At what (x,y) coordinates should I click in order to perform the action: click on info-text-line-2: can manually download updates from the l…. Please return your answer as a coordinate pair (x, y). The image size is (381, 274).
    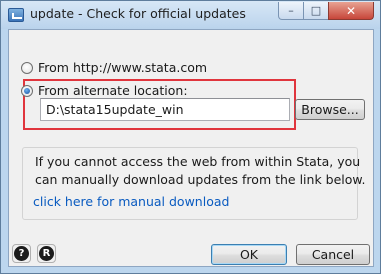
    Looking at the image, I should click on (200, 179).